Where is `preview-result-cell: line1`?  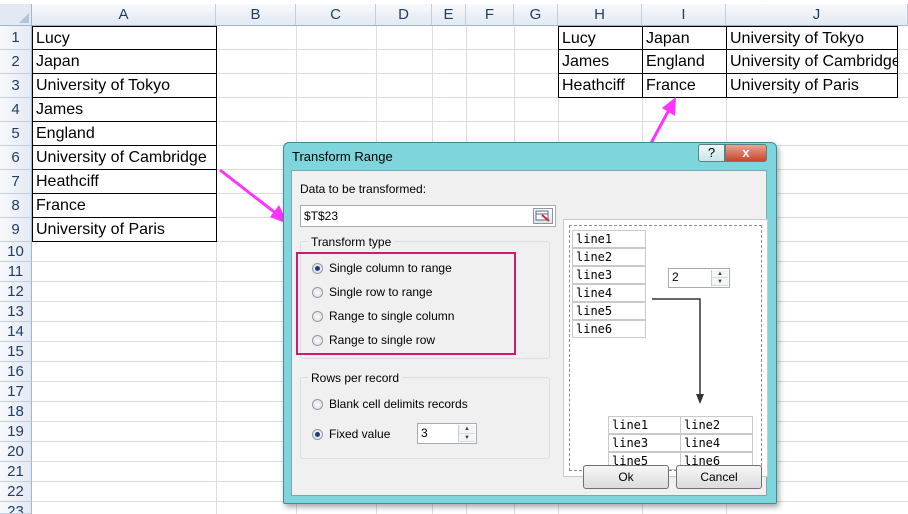 preview-result-cell: line1 is located at coordinates (644, 425).